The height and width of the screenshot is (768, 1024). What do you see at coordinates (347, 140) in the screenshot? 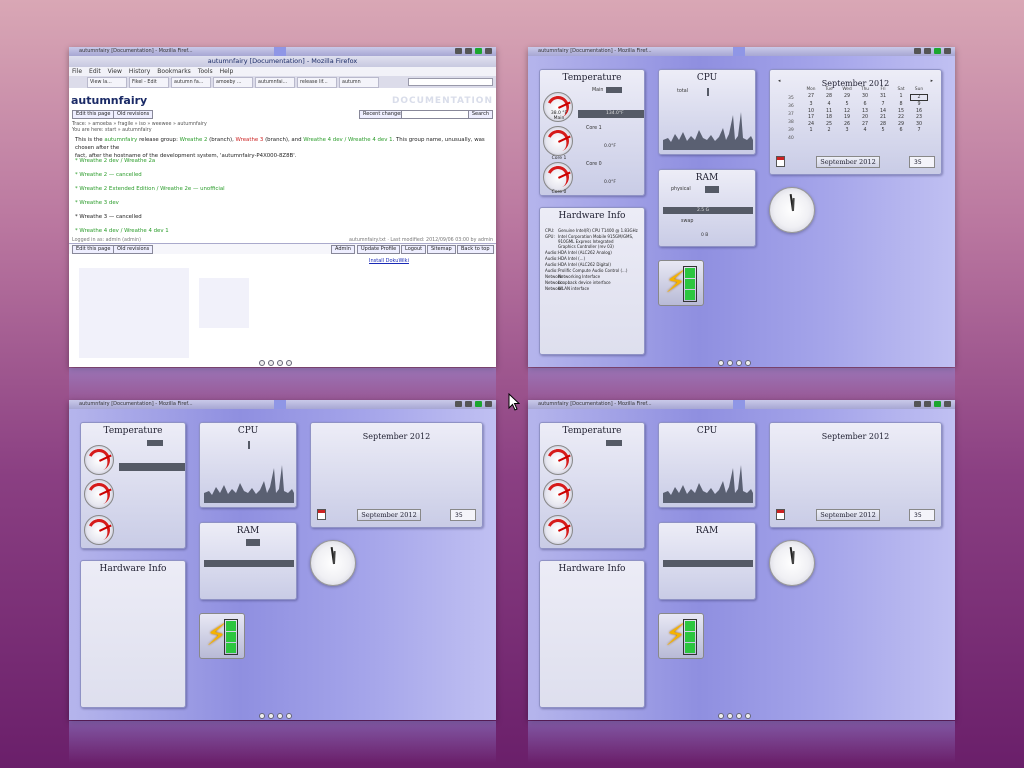
I see `wreathe4-link: Wreathe 4 dev / Wreathe 4 dev 1` at bounding box center [347, 140].